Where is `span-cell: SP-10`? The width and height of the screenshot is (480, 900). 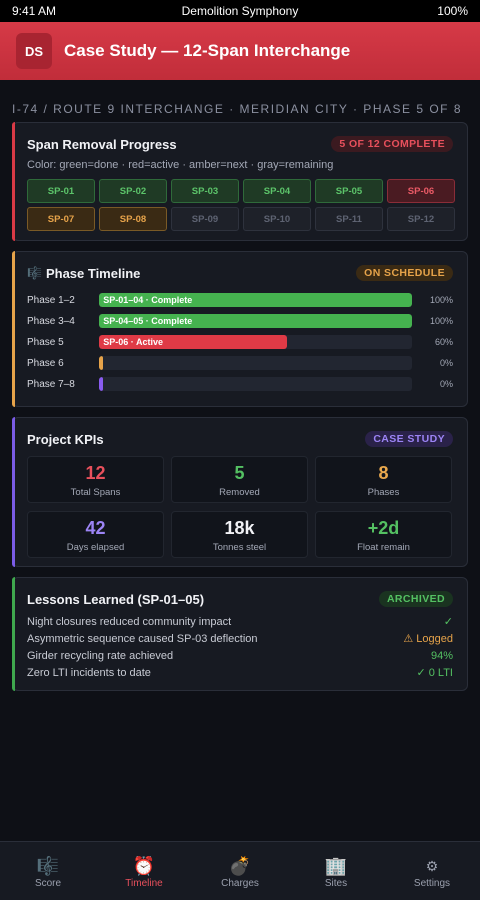
span-cell: SP-10 is located at coordinates (277, 219).